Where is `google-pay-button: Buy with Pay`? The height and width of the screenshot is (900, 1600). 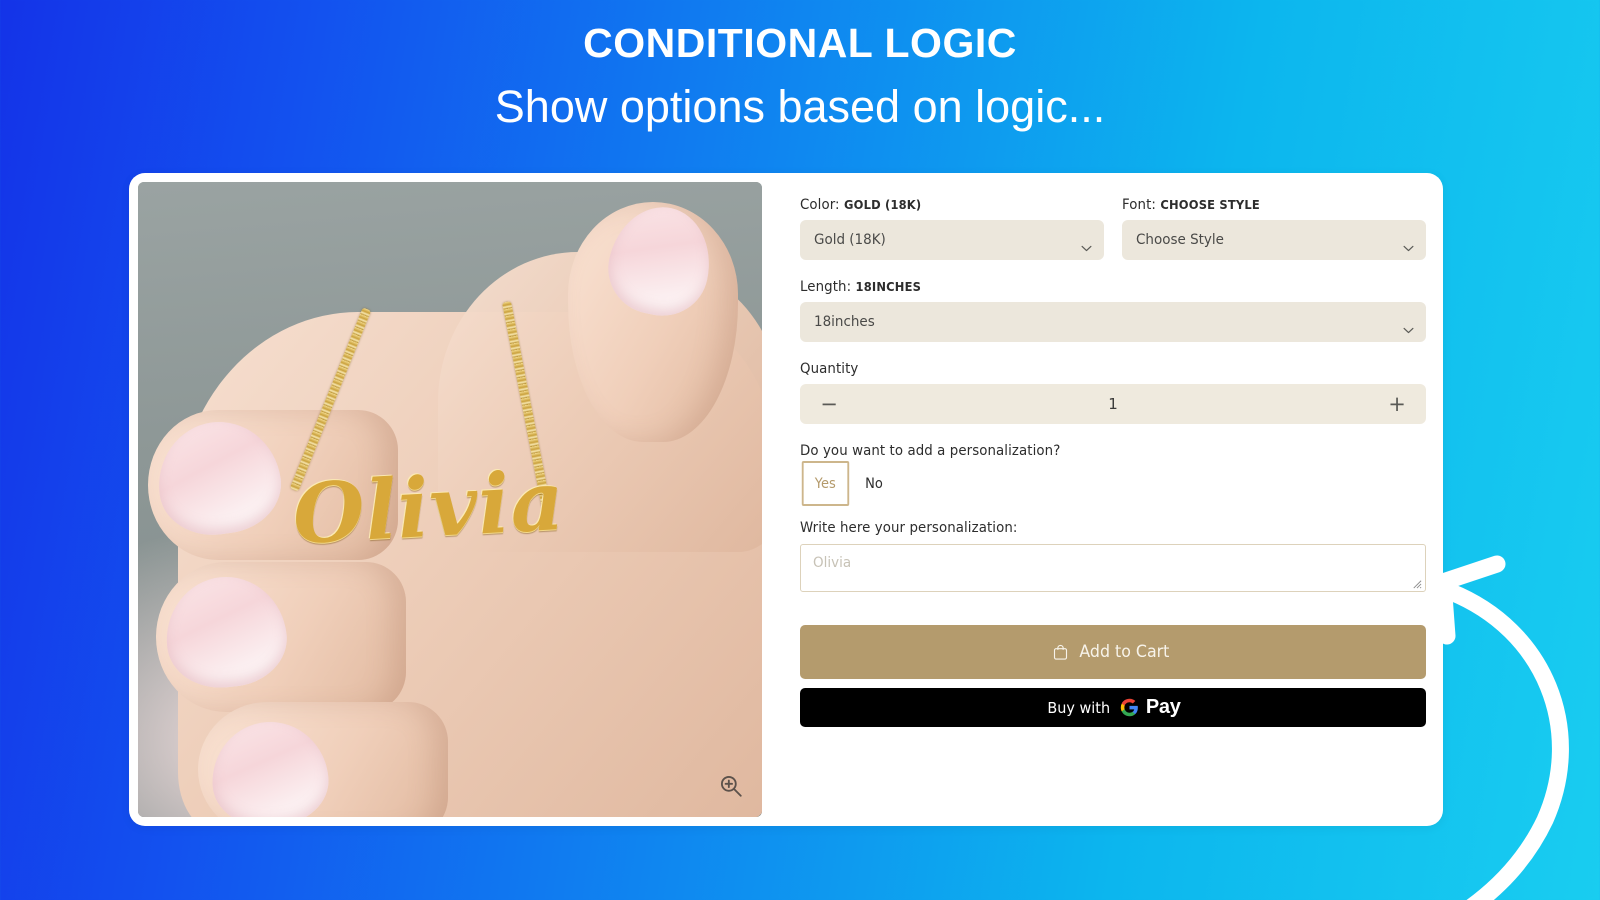
google-pay-button: Buy with Pay is located at coordinates (1113, 707).